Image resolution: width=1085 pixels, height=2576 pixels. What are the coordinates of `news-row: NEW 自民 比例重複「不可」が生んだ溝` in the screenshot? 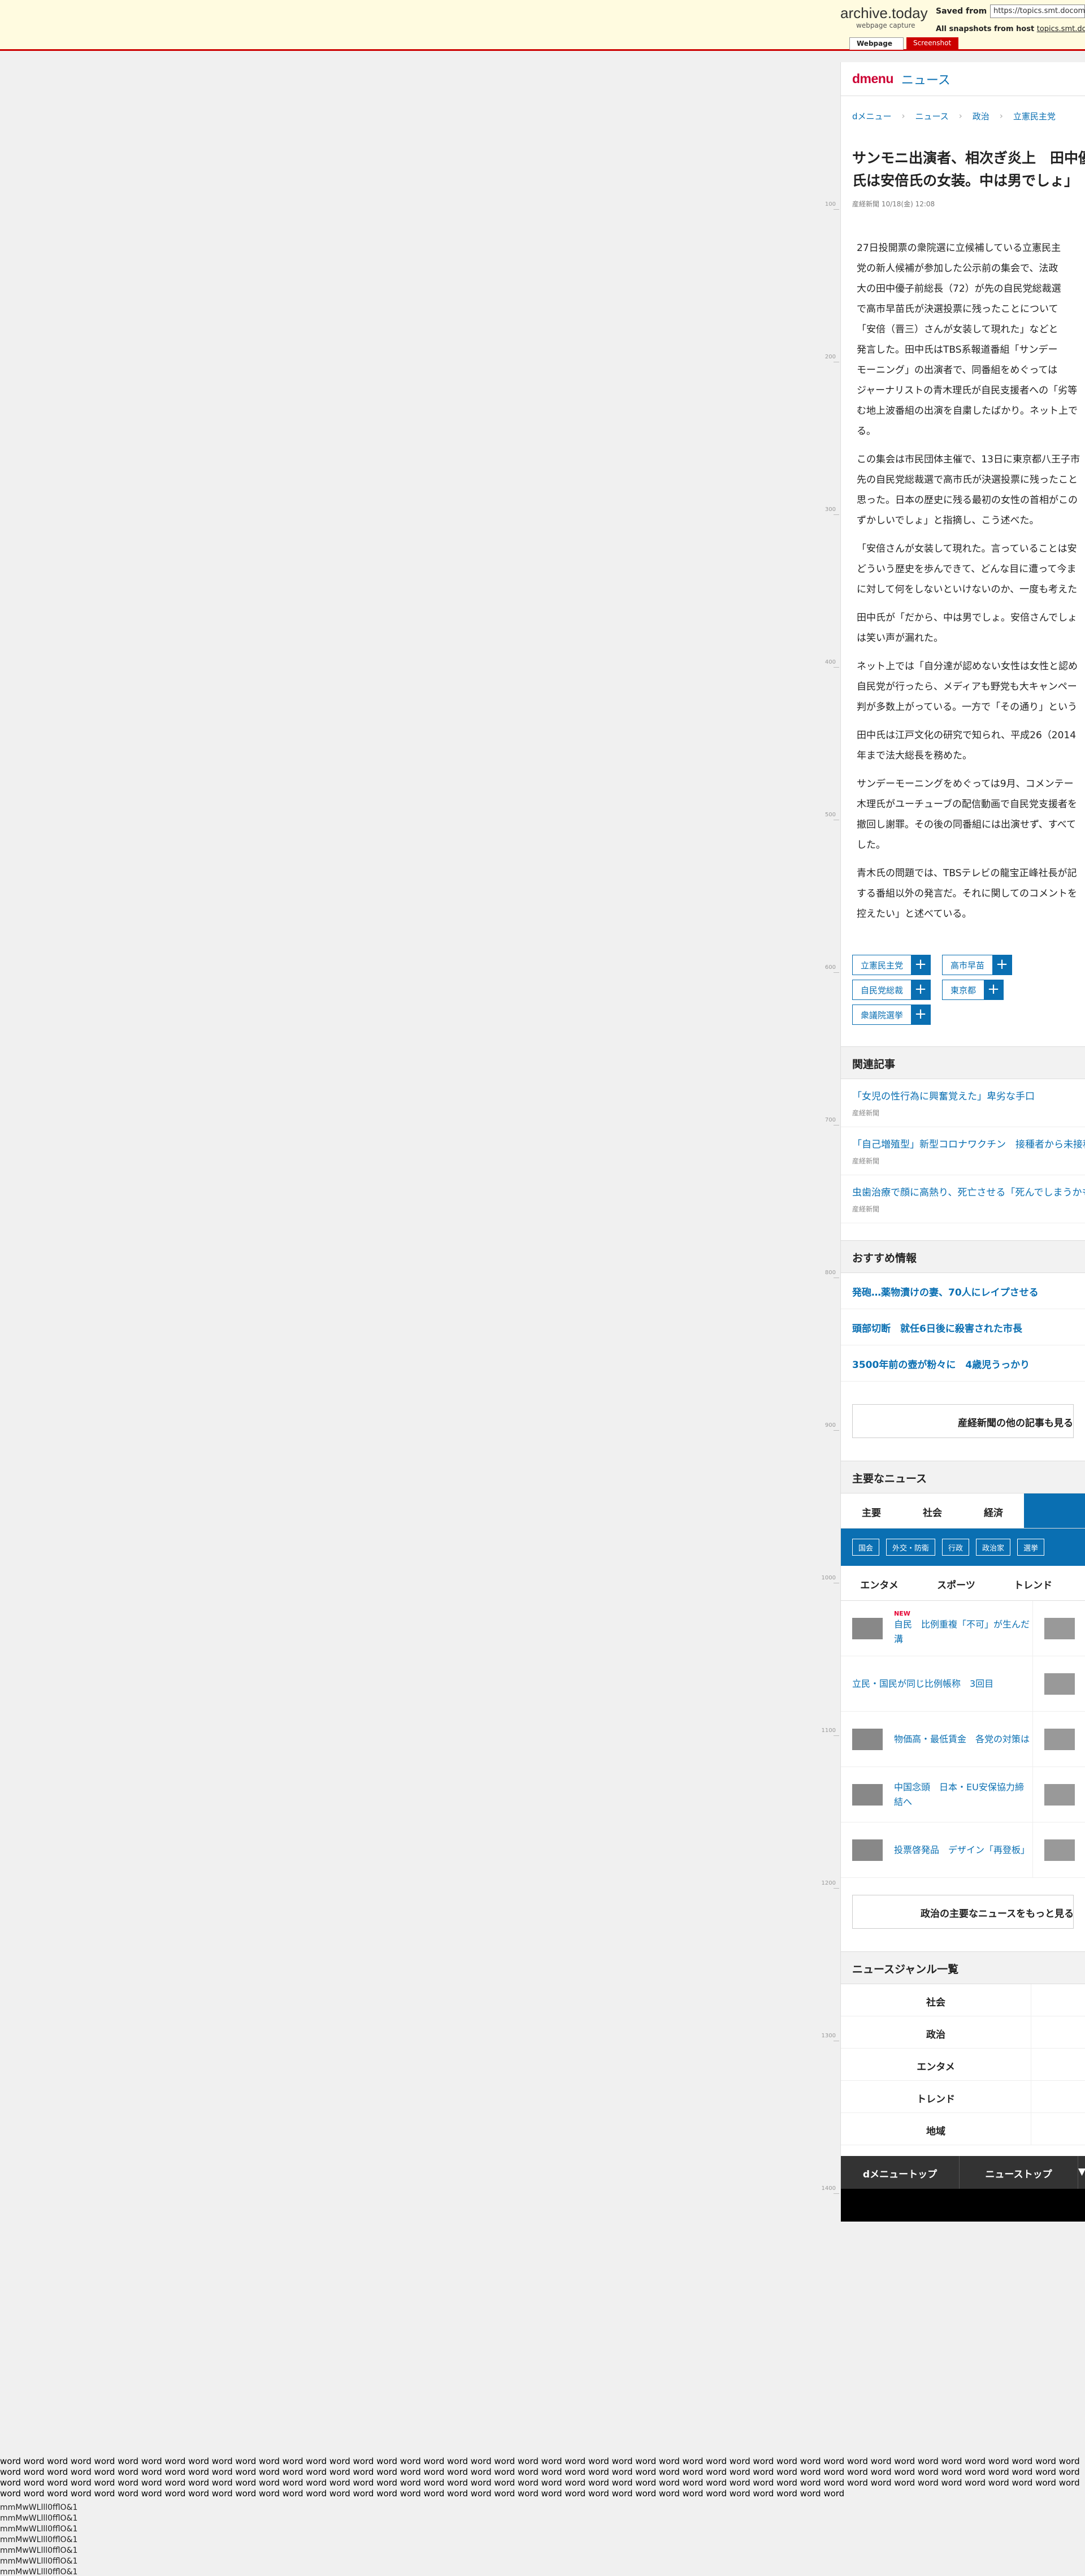 It's located at (963, 1628).